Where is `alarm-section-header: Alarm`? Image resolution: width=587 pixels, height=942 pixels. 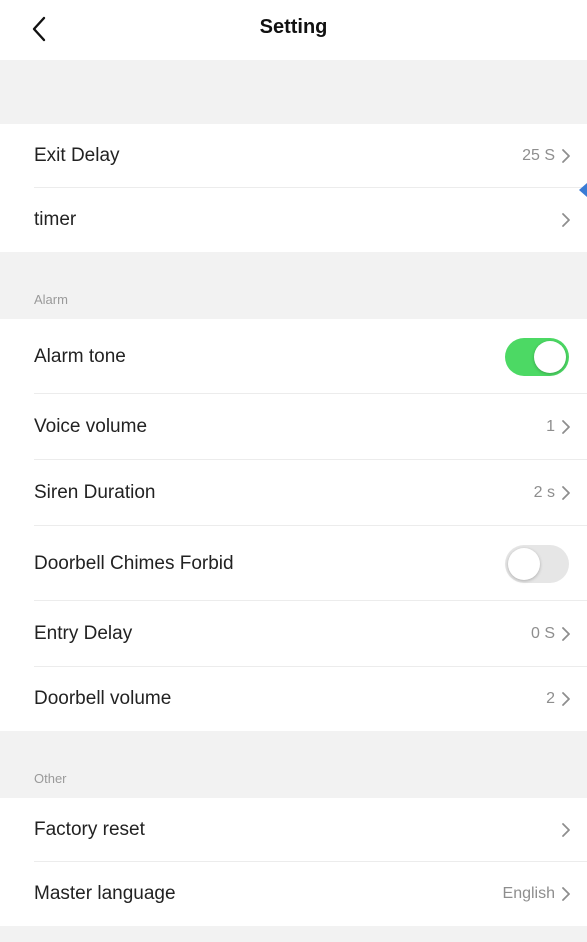
alarm-section-header: Alarm is located at coordinates (293, 285).